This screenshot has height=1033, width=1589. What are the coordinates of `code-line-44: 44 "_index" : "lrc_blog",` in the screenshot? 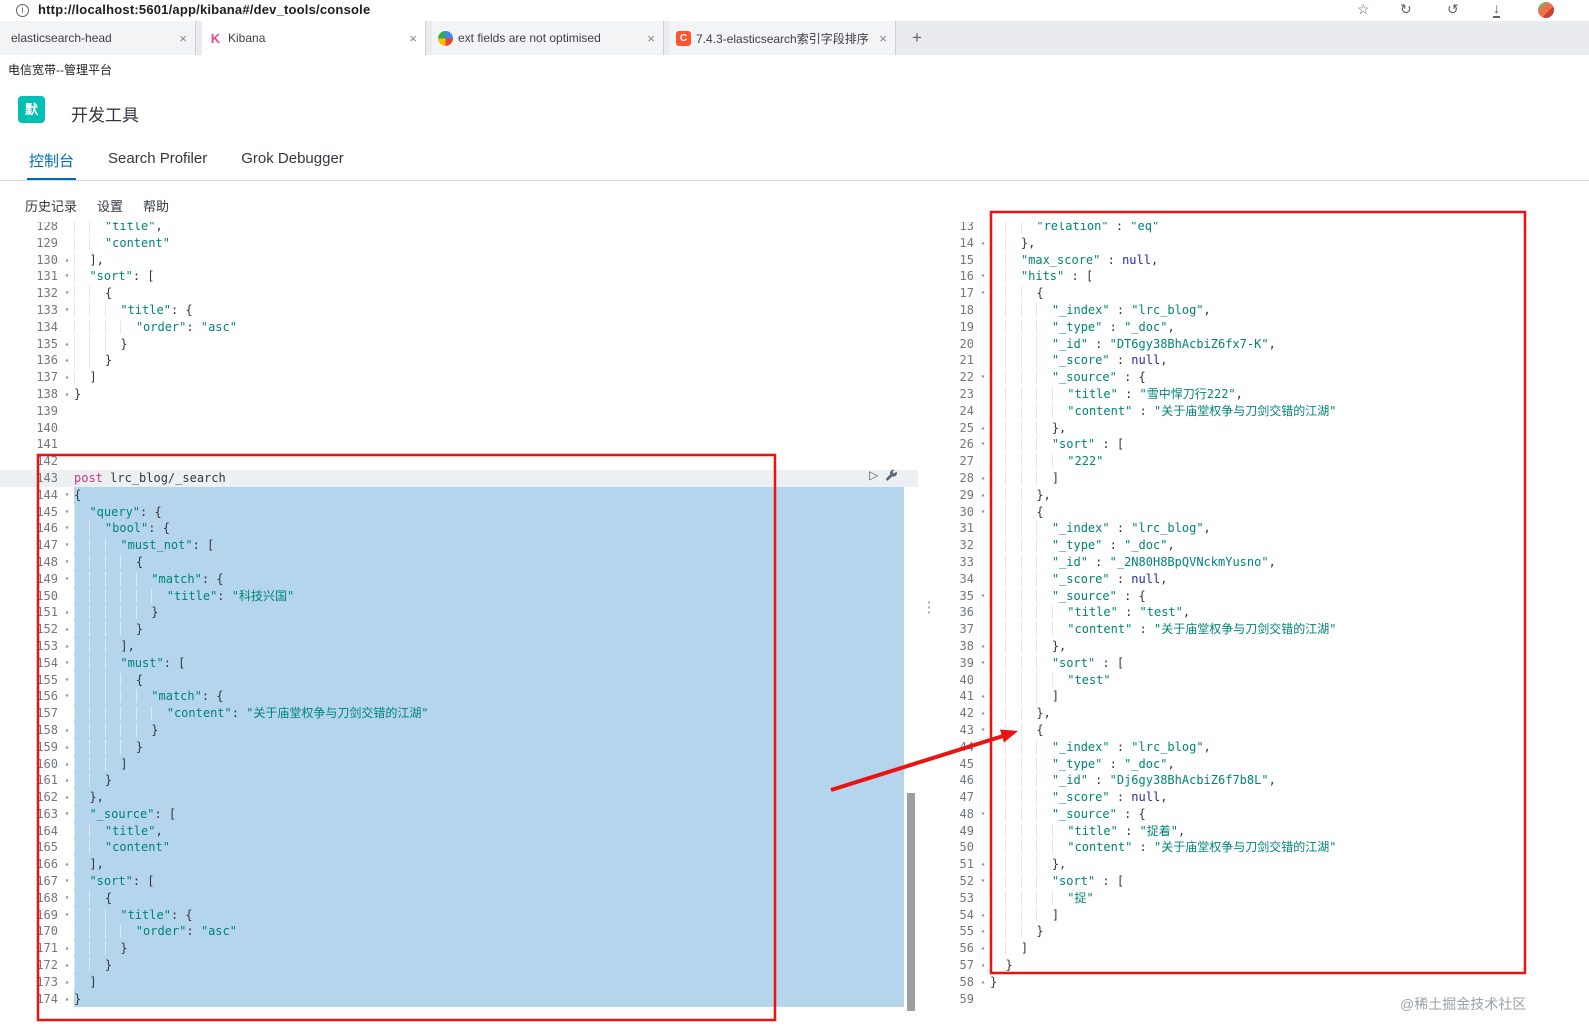 It's located at (1267, 747).